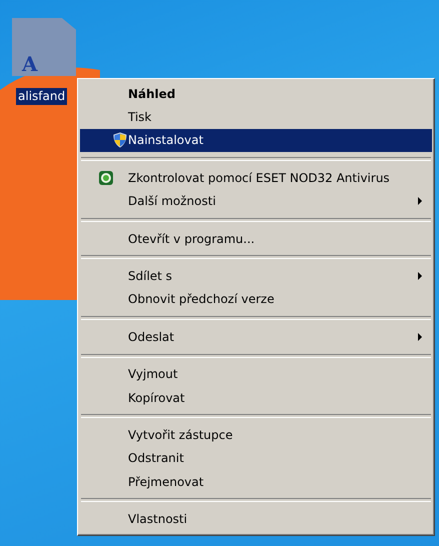 This screenshot has width=439, height=546. Describe the element at coordinates (256, 117) in the screenshot. I see `menu-item: Tisk` at that location.